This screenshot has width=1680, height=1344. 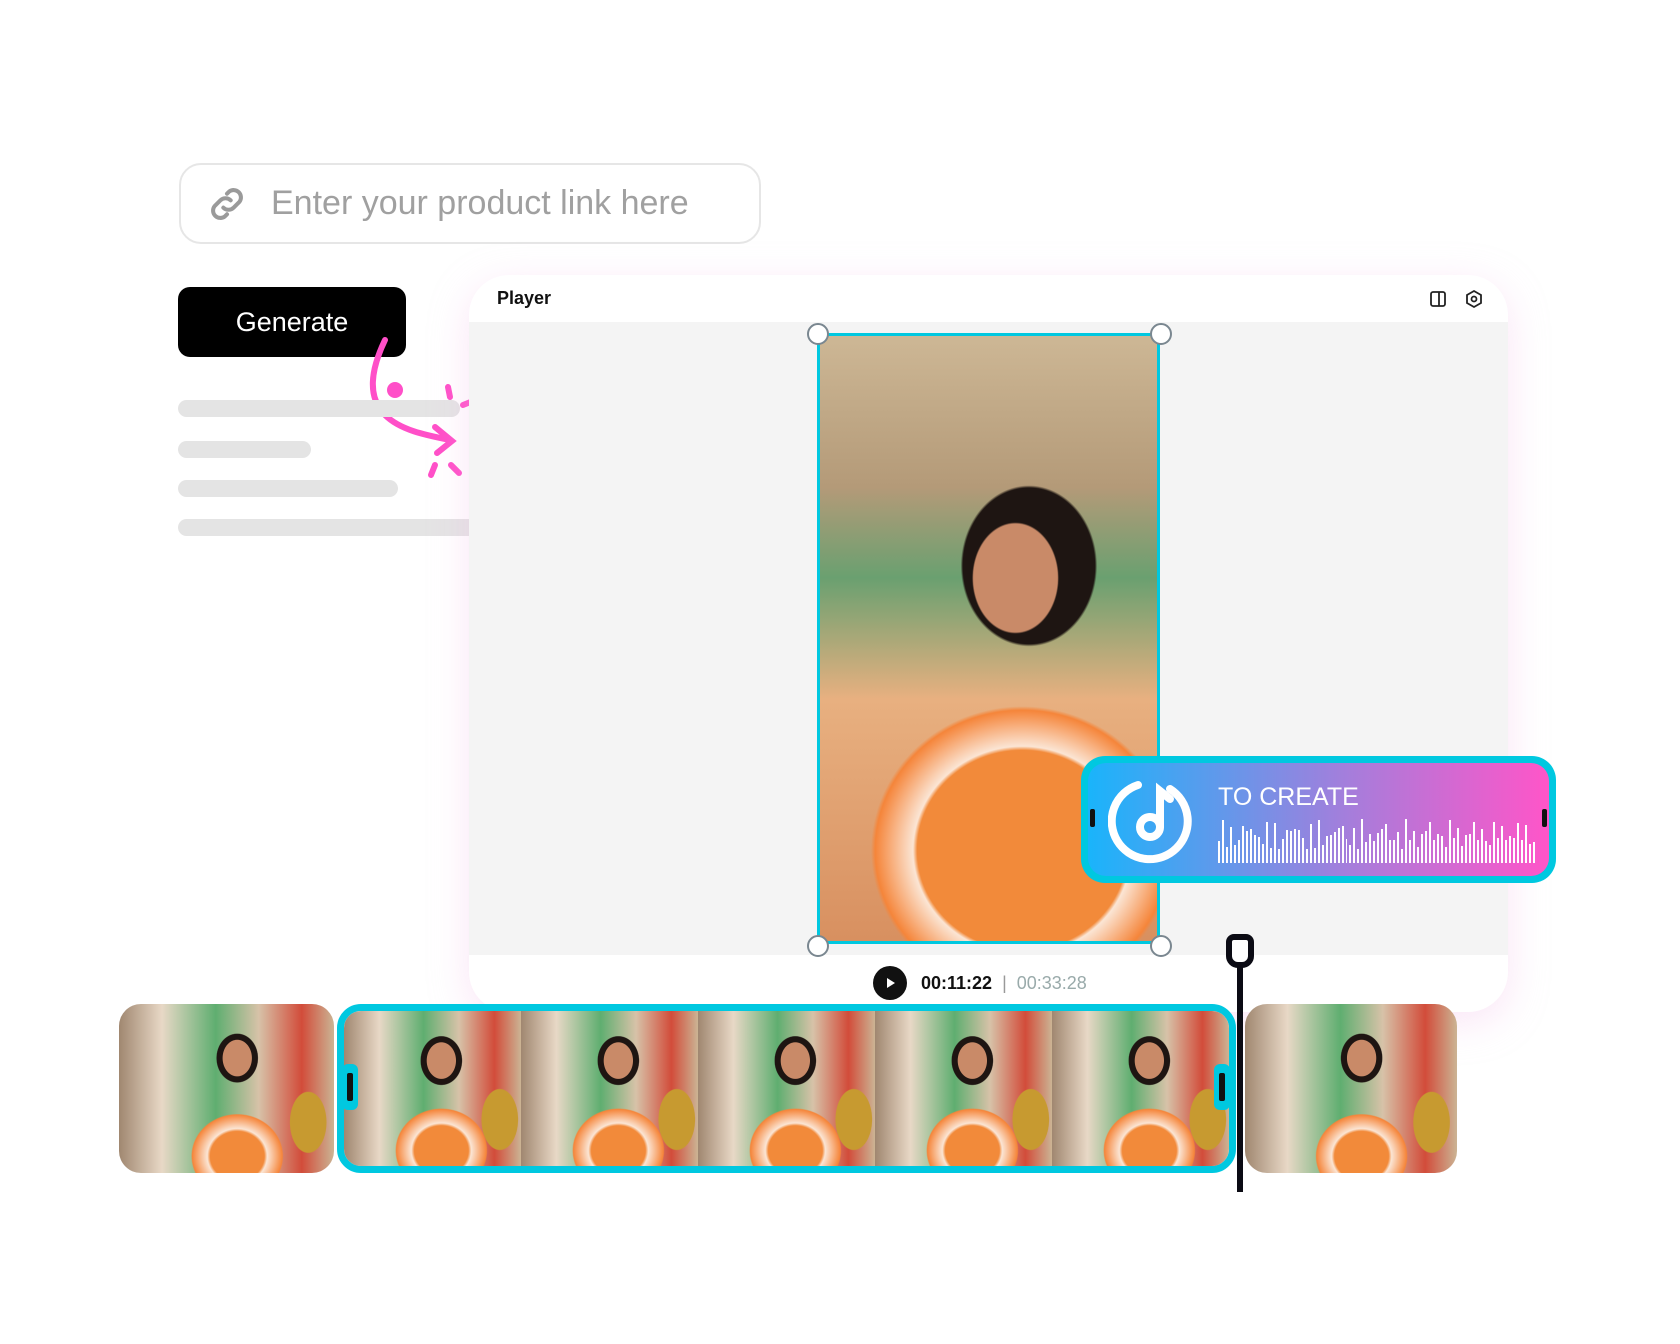 What do you see at coordinates (1240, 1069) in the screenshot?
I see `playhead` at bounding box center [1240, 1069].